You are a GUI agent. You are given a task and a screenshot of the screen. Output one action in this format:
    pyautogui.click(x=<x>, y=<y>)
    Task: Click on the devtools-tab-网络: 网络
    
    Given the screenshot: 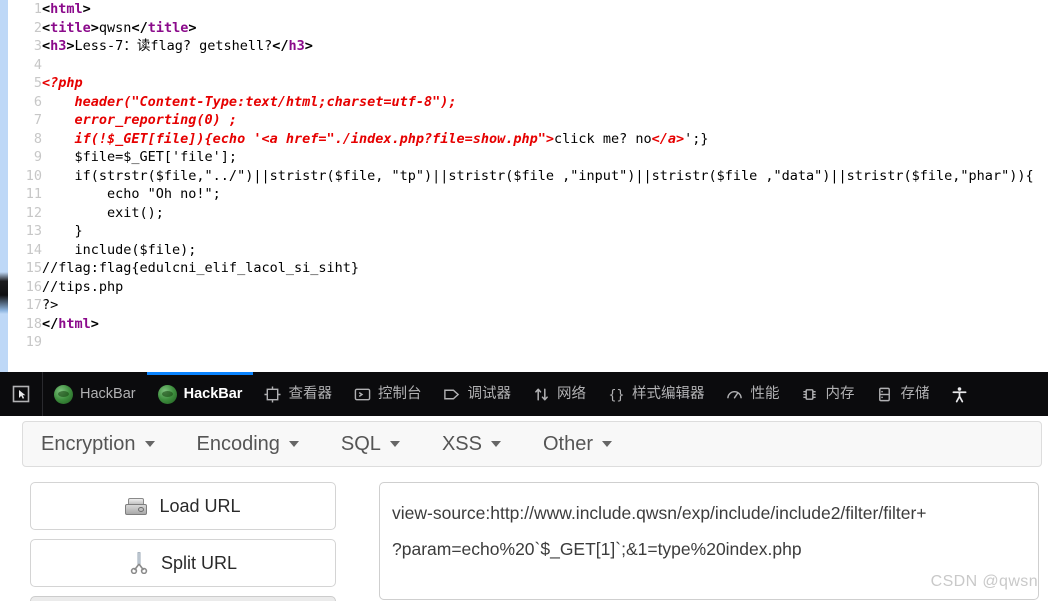 What is the action you would take?
    pyautogui.click(x=559, y=394)
    